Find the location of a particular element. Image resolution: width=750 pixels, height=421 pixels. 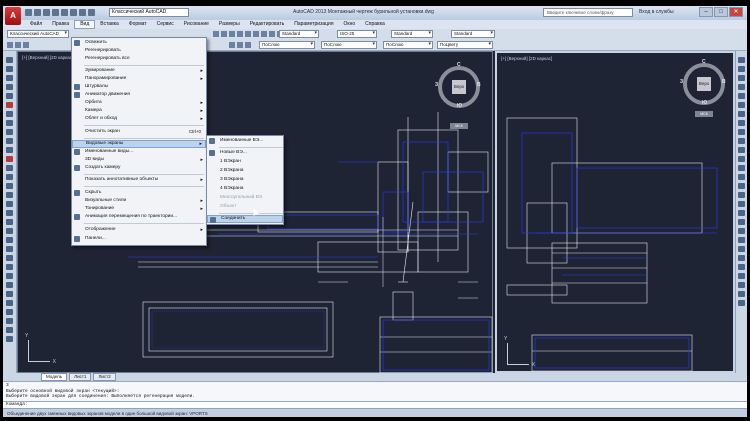

pan-icon is located at coordinates (216, 34).